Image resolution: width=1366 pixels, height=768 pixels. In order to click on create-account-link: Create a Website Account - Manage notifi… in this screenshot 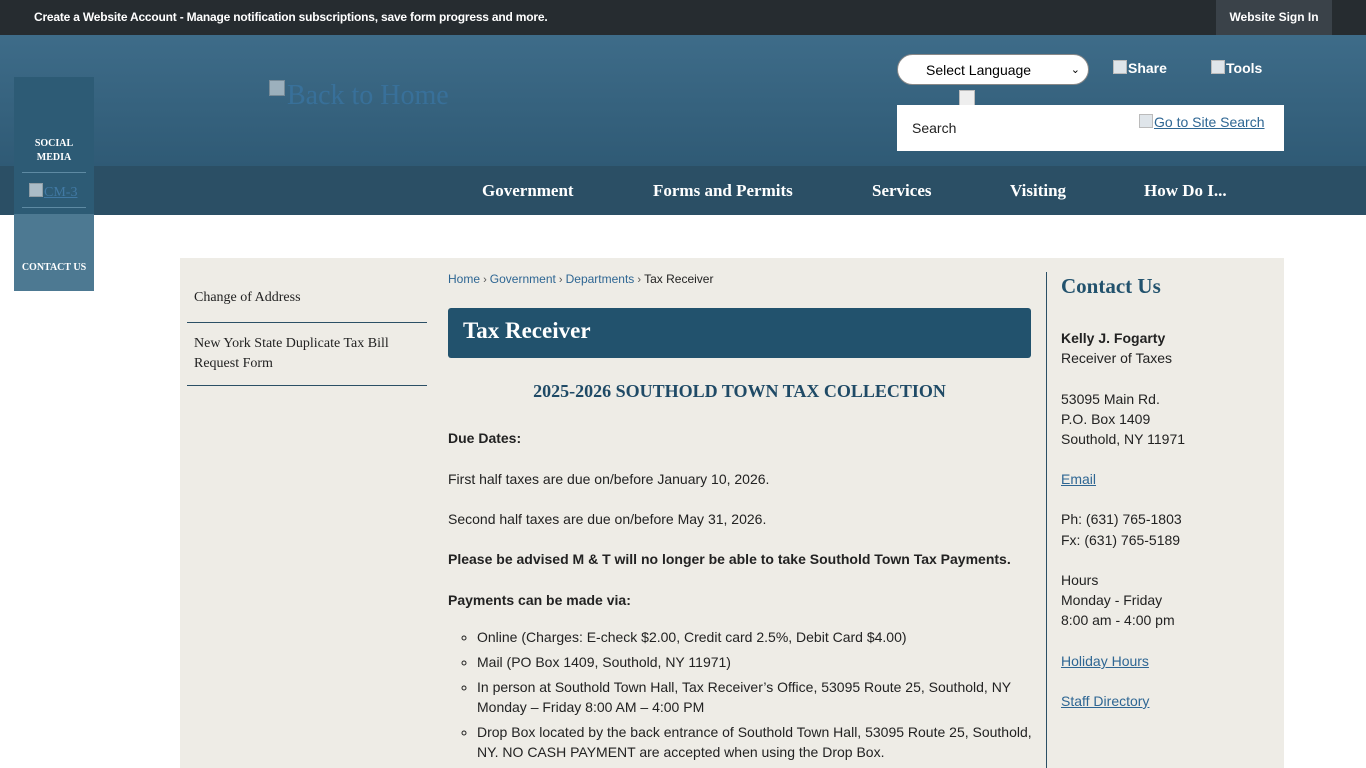, I will do `click(291, 17)`.